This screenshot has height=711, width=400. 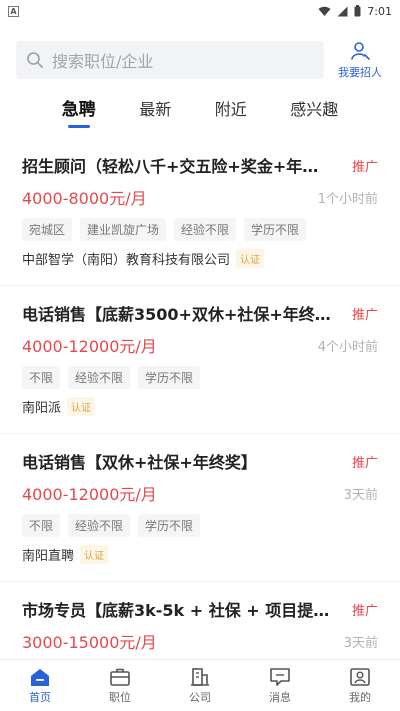 What do you see at coordinates (200, 493) in the screenshot?
I see `job-mid: 4000-12000元/月 3天前` at bounding box center [200, 493].